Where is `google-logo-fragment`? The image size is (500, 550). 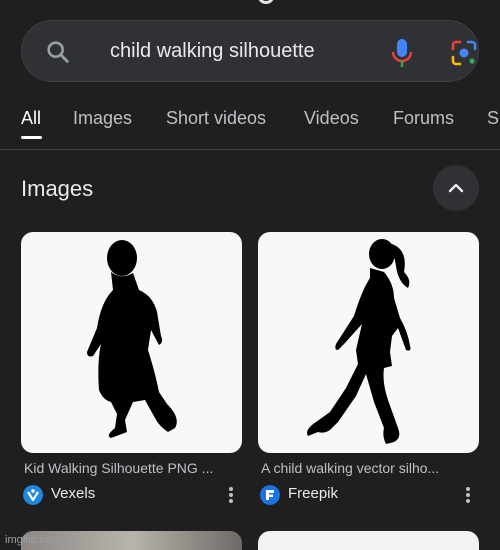
google-logo-fragment is located at coordinates (266, 2).